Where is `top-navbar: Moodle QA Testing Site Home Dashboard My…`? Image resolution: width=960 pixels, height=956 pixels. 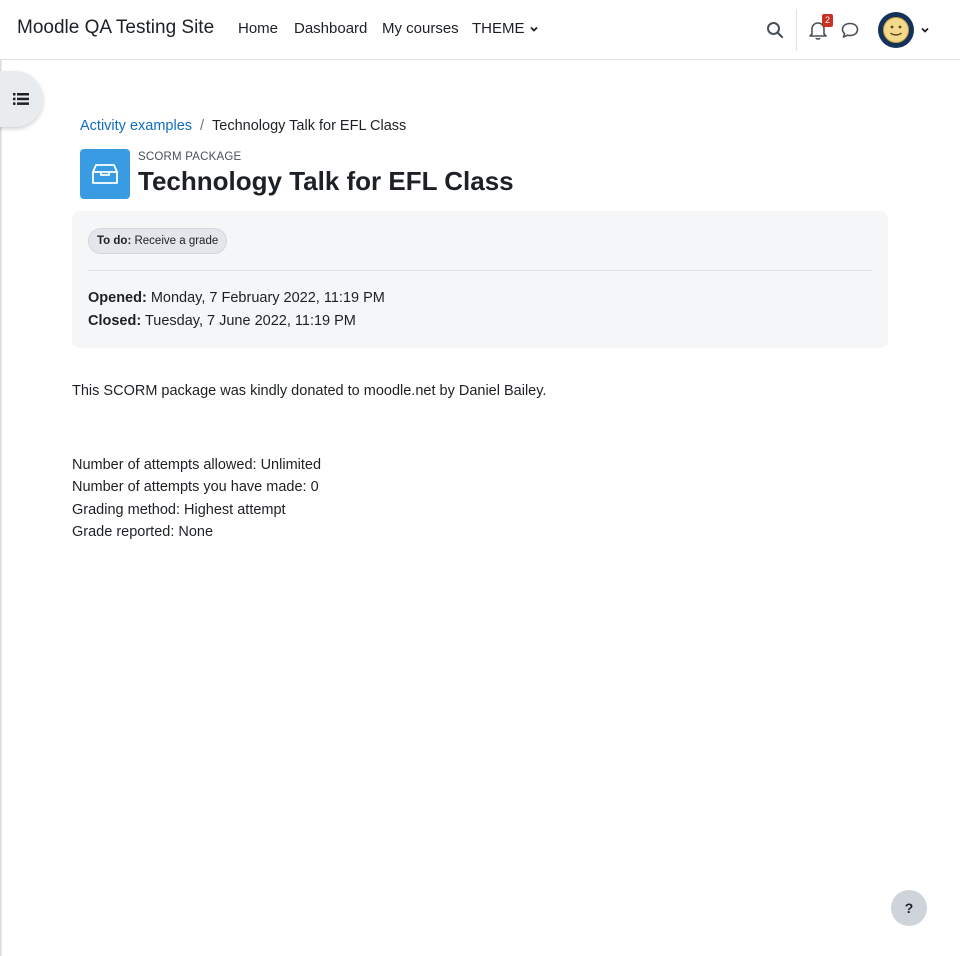
top-navbar: Moodle QA Testing Site Home Dashboard My… is located at coordinates (480, 30).